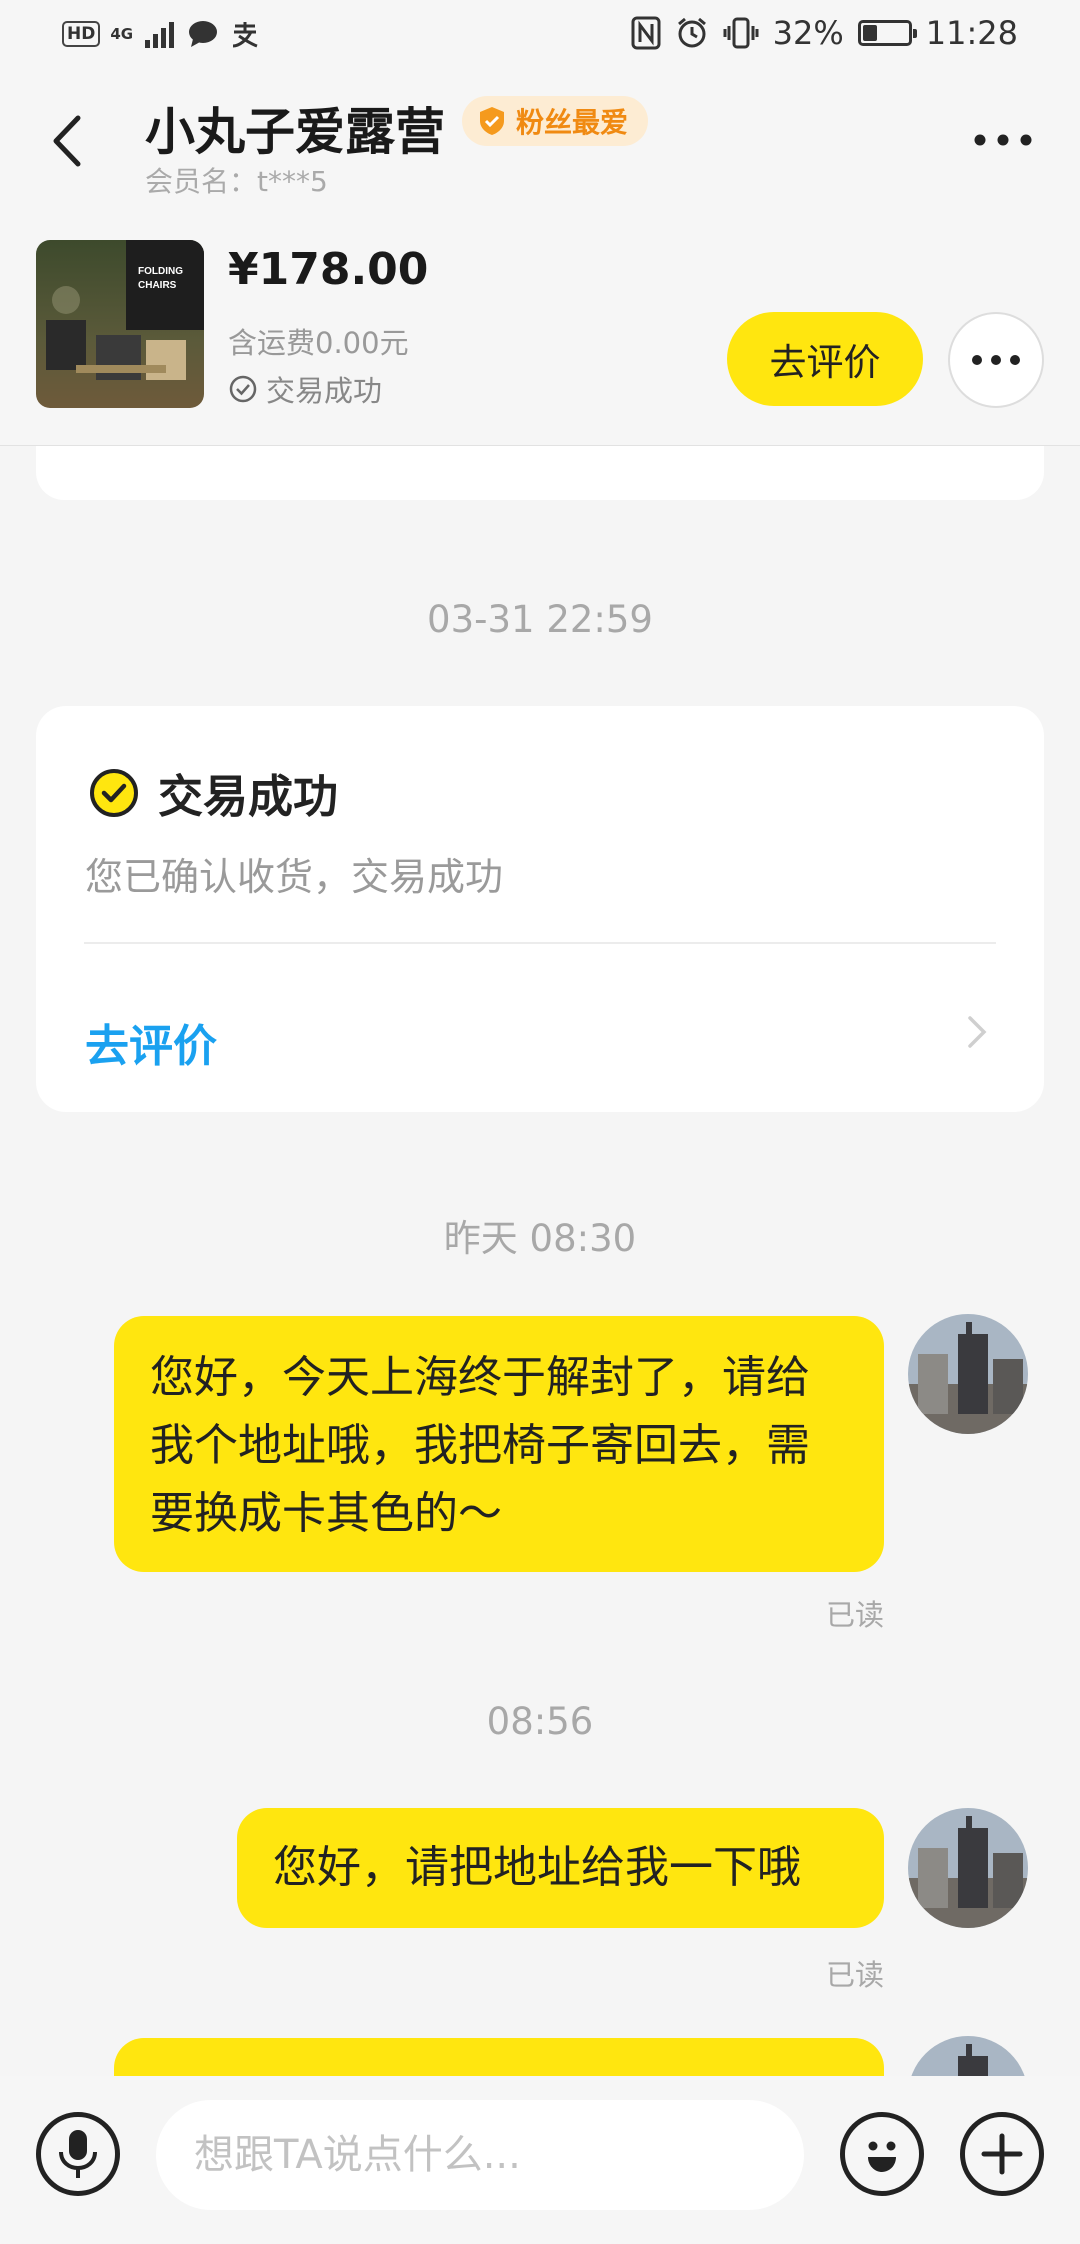  I want to click on shipping-info: 含运费0.00元, so click(318, 343).